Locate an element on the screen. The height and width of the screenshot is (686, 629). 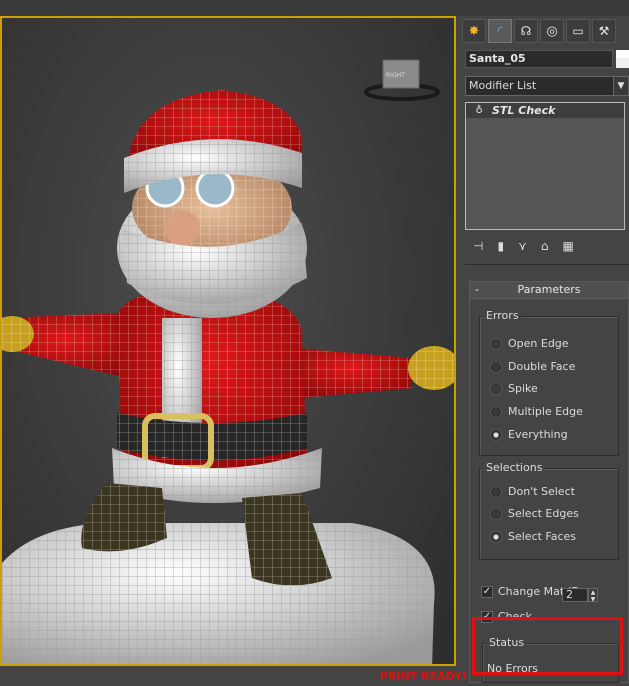
chevron-down-icon: ▼ is located at coordinates (620, 86).